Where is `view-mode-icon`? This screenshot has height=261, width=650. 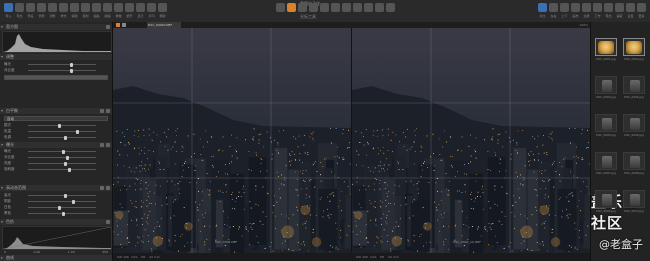 view-mode-icon is located at coordinates (118, 25).